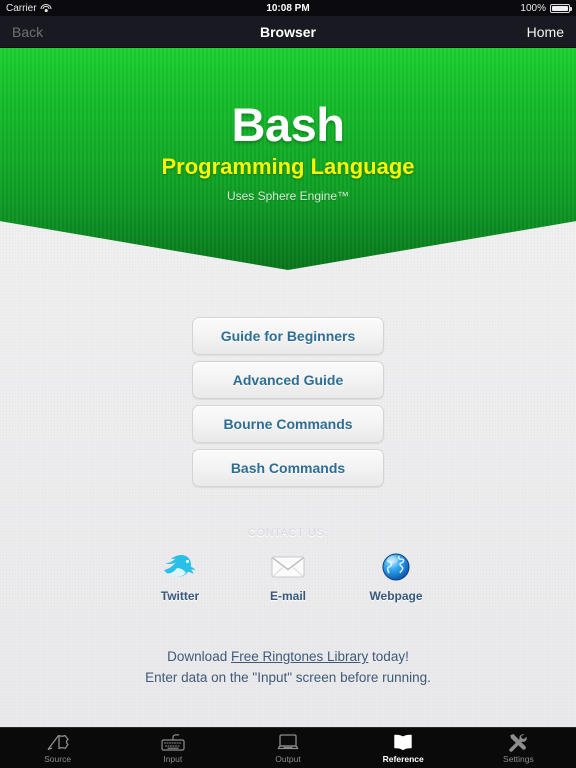 This screenshot has height=768, width=576. What do you see at coordinates (288, 196) in the screenshot?
I see `hero-tagline: Uses Sphere Engine™` at bounding box center [288, 196].